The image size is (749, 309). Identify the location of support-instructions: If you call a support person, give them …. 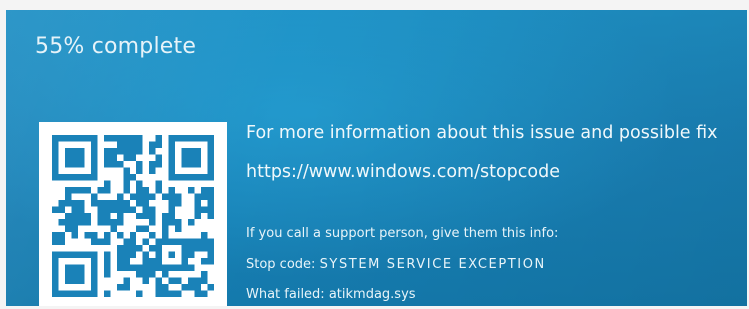
(402, 233).